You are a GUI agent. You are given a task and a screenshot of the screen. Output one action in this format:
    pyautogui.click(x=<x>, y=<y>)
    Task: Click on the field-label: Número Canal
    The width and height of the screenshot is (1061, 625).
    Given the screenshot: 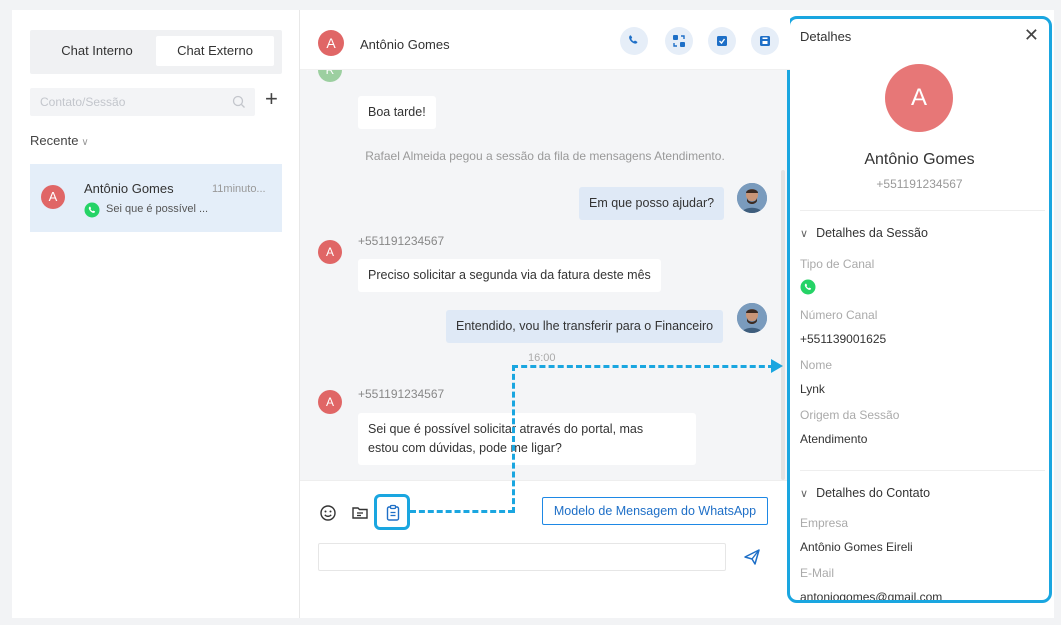 What is the action you would take?
    pyautogui.click(x=839, y=315)
    